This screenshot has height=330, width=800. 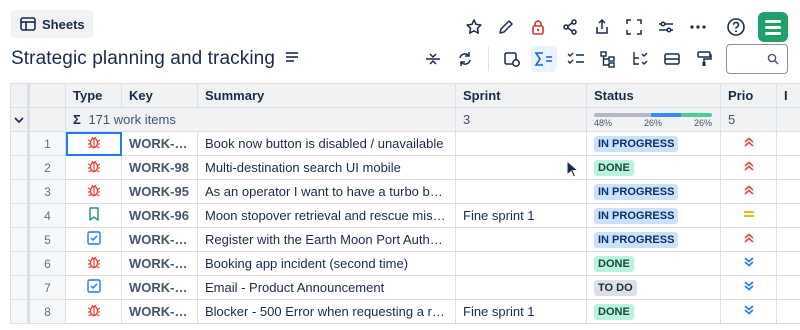 What do you see at coordinates (47, 287) in the screenshot?
I see `row-number: 7` at bounding box center [47, 287].